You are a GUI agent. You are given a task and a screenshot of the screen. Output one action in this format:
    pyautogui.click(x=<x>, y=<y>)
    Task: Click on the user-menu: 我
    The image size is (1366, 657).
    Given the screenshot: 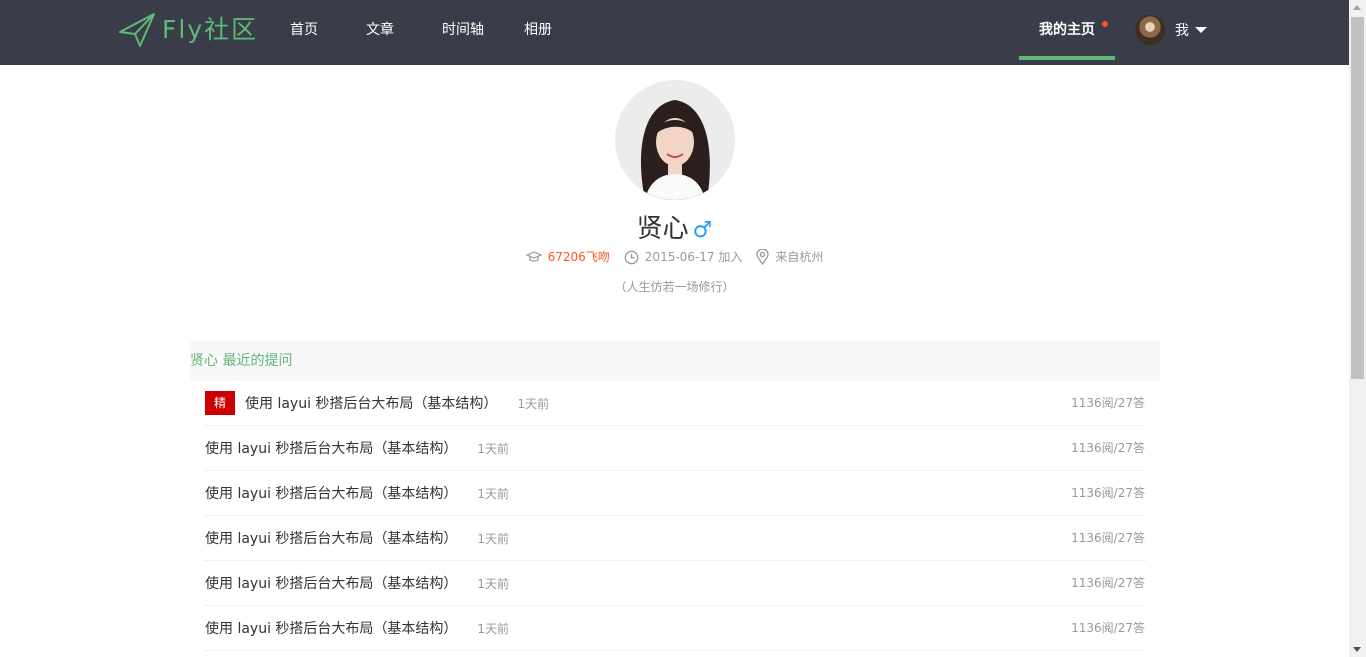 What is the action you would take?
    pyautogui.click(x=1171, y=30)
    